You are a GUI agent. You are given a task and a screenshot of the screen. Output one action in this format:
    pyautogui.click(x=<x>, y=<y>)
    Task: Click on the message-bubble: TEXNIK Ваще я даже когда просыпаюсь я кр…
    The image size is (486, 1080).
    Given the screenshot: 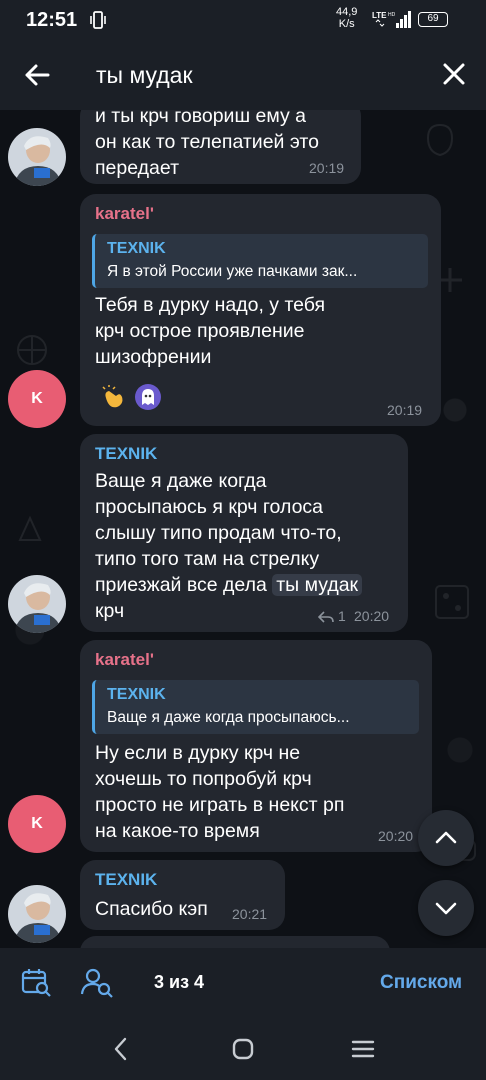 What is the action you would take?
    pyautogui.click(x=244, y=533)
    